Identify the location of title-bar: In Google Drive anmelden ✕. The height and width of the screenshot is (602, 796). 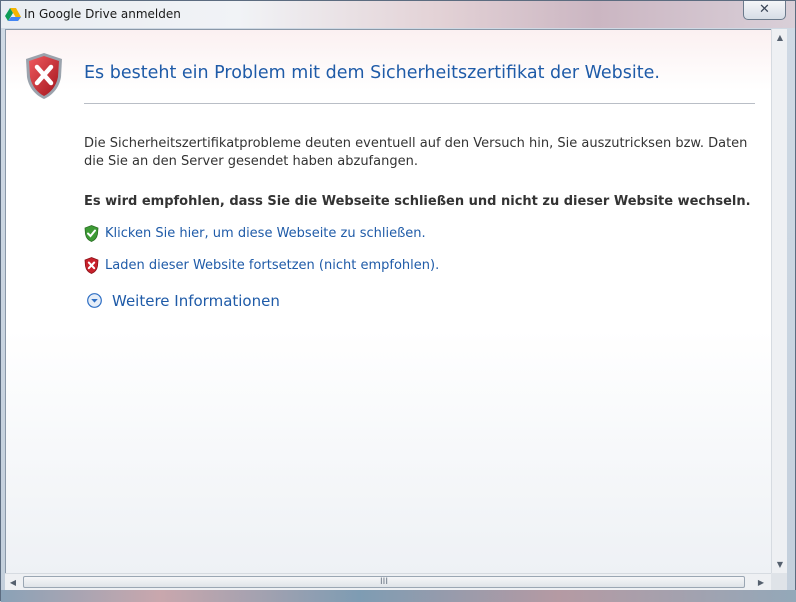
(398, 14).